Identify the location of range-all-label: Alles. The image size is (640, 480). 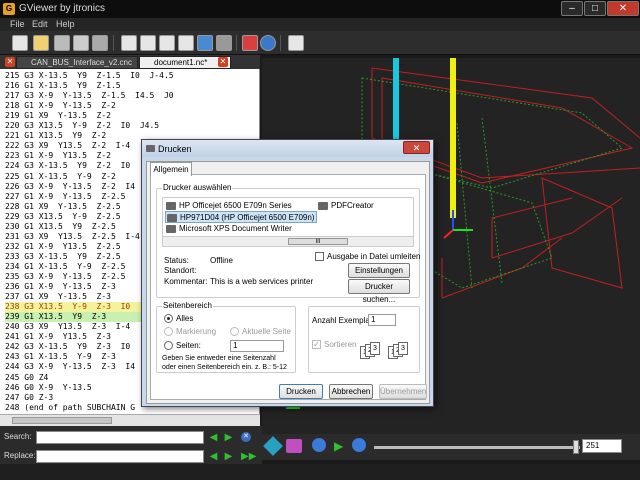
(185, 318).